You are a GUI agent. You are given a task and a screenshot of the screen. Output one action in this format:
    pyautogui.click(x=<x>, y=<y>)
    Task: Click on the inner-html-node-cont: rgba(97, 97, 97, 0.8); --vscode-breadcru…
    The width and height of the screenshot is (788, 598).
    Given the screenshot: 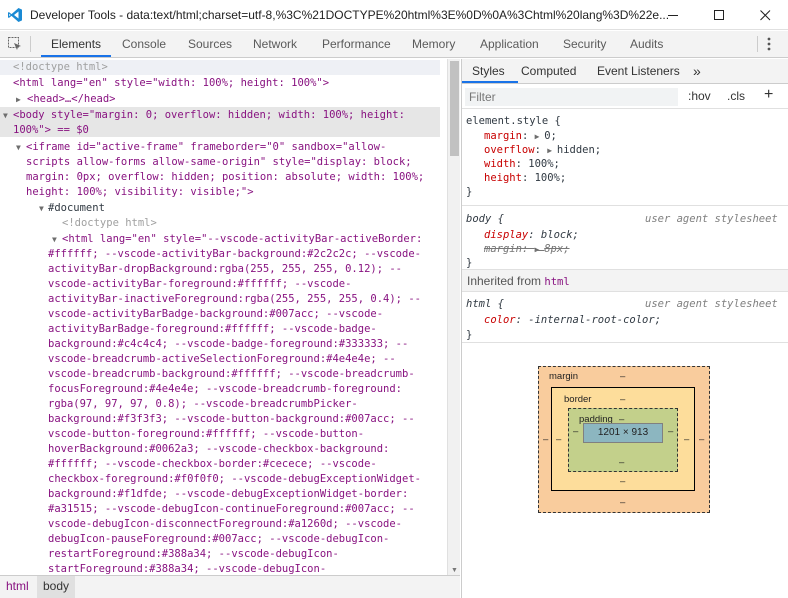 What is the action you would take?
    pyautogui.click(x=203, y=404)
    